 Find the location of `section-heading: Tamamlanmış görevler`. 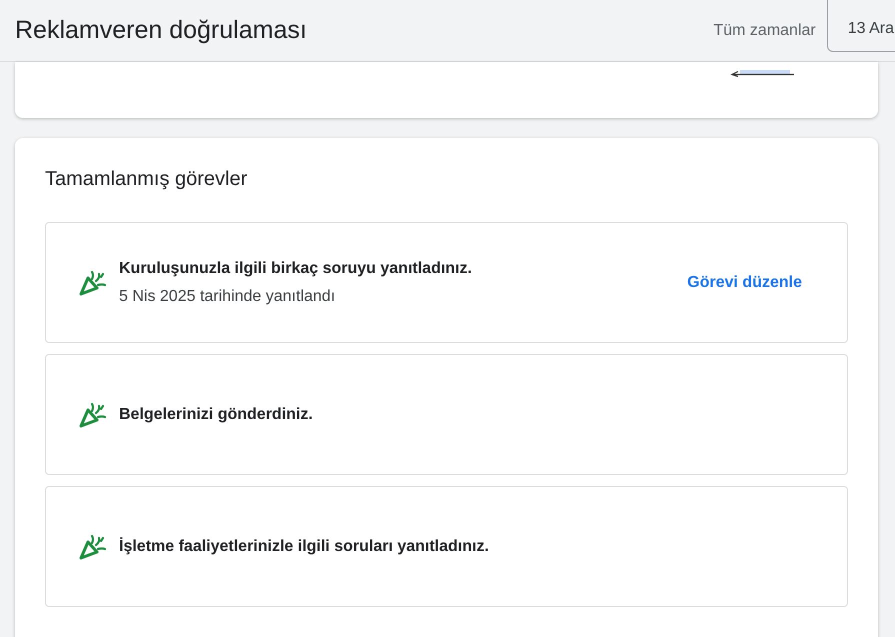

section-heading: Tamamlanmış görevler is located at coordinates (146, 179).